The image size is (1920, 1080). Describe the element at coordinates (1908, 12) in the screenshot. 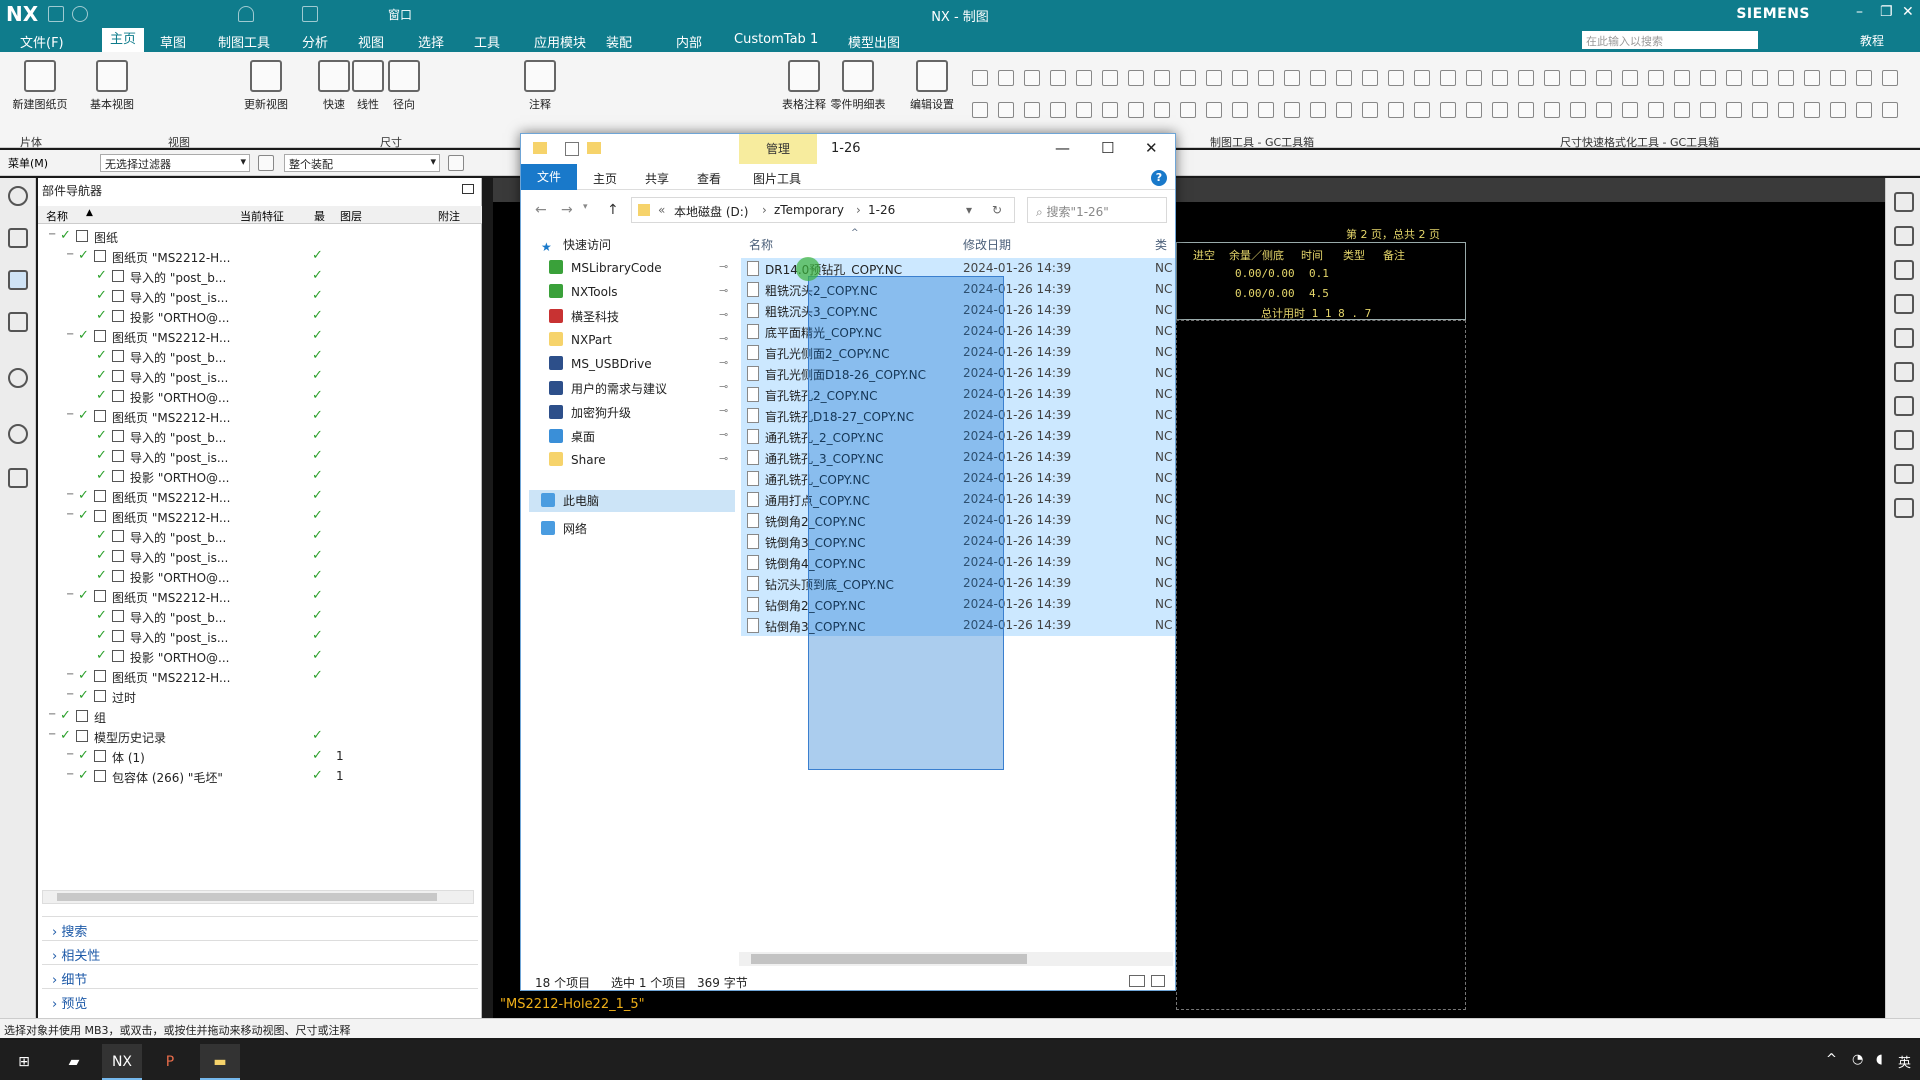

I see `close-button: ✕` at that location.